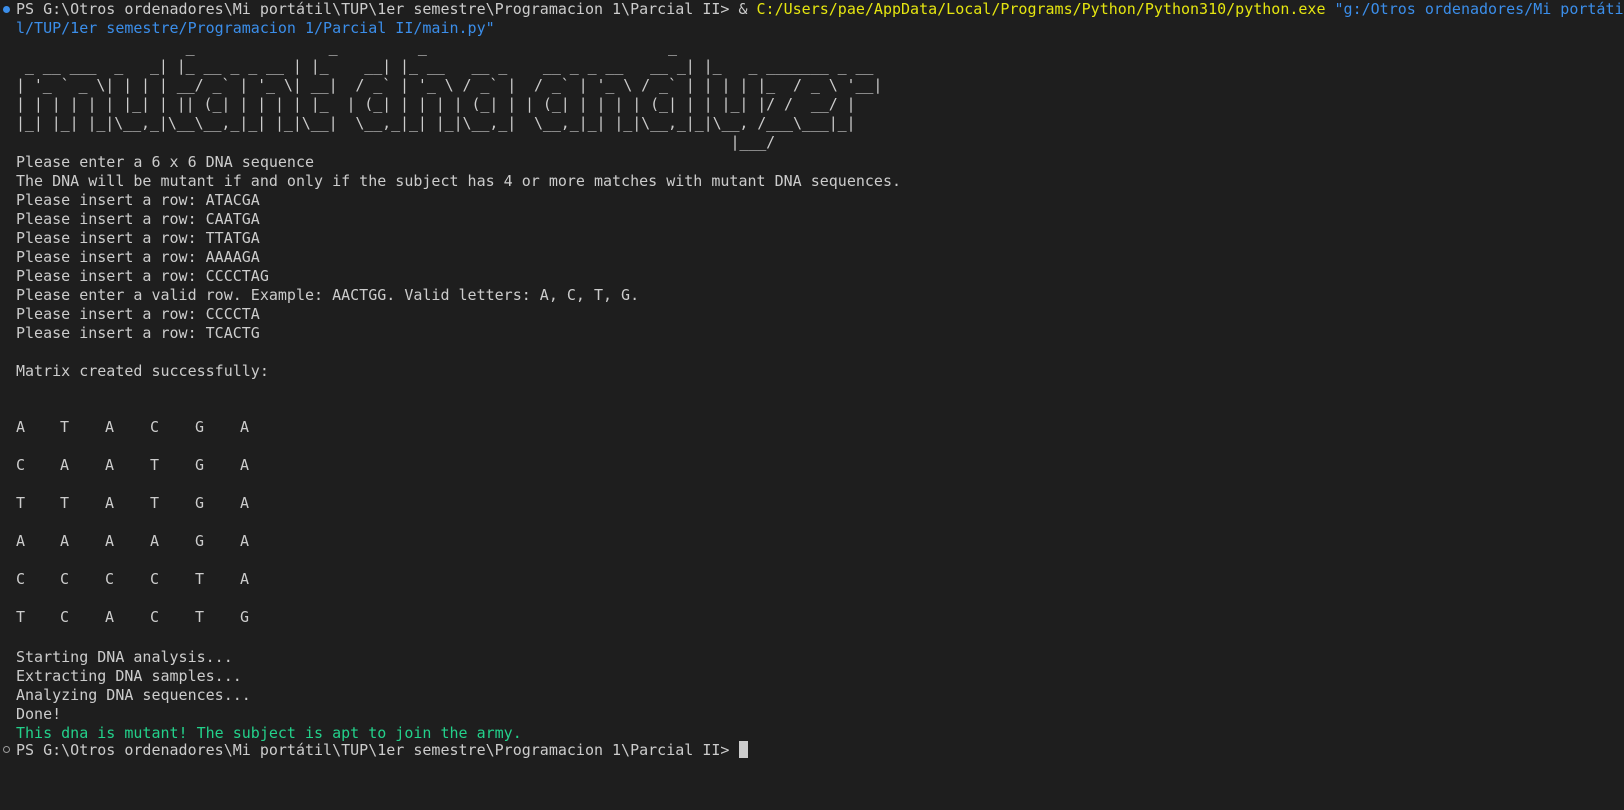 The width and height of the screenshot is (1624, 810). I want to click on script-argument: "g:/Otros ordenadores/Mi portáti, so click(1474, 9).